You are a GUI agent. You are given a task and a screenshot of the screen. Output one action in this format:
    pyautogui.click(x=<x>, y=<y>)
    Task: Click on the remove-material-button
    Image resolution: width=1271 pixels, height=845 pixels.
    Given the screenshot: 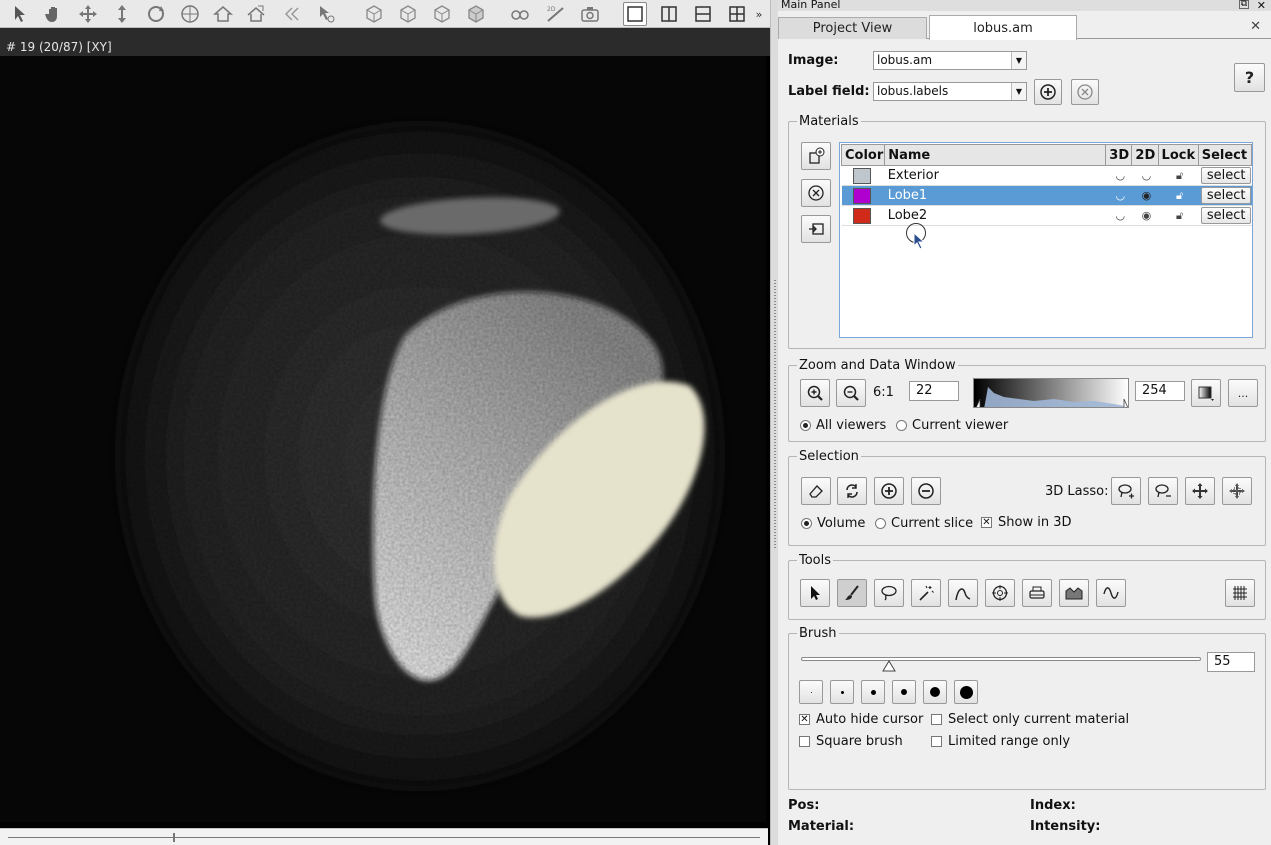 What is the action you would take?
    pyautogui.click(x=816, y=193)
    